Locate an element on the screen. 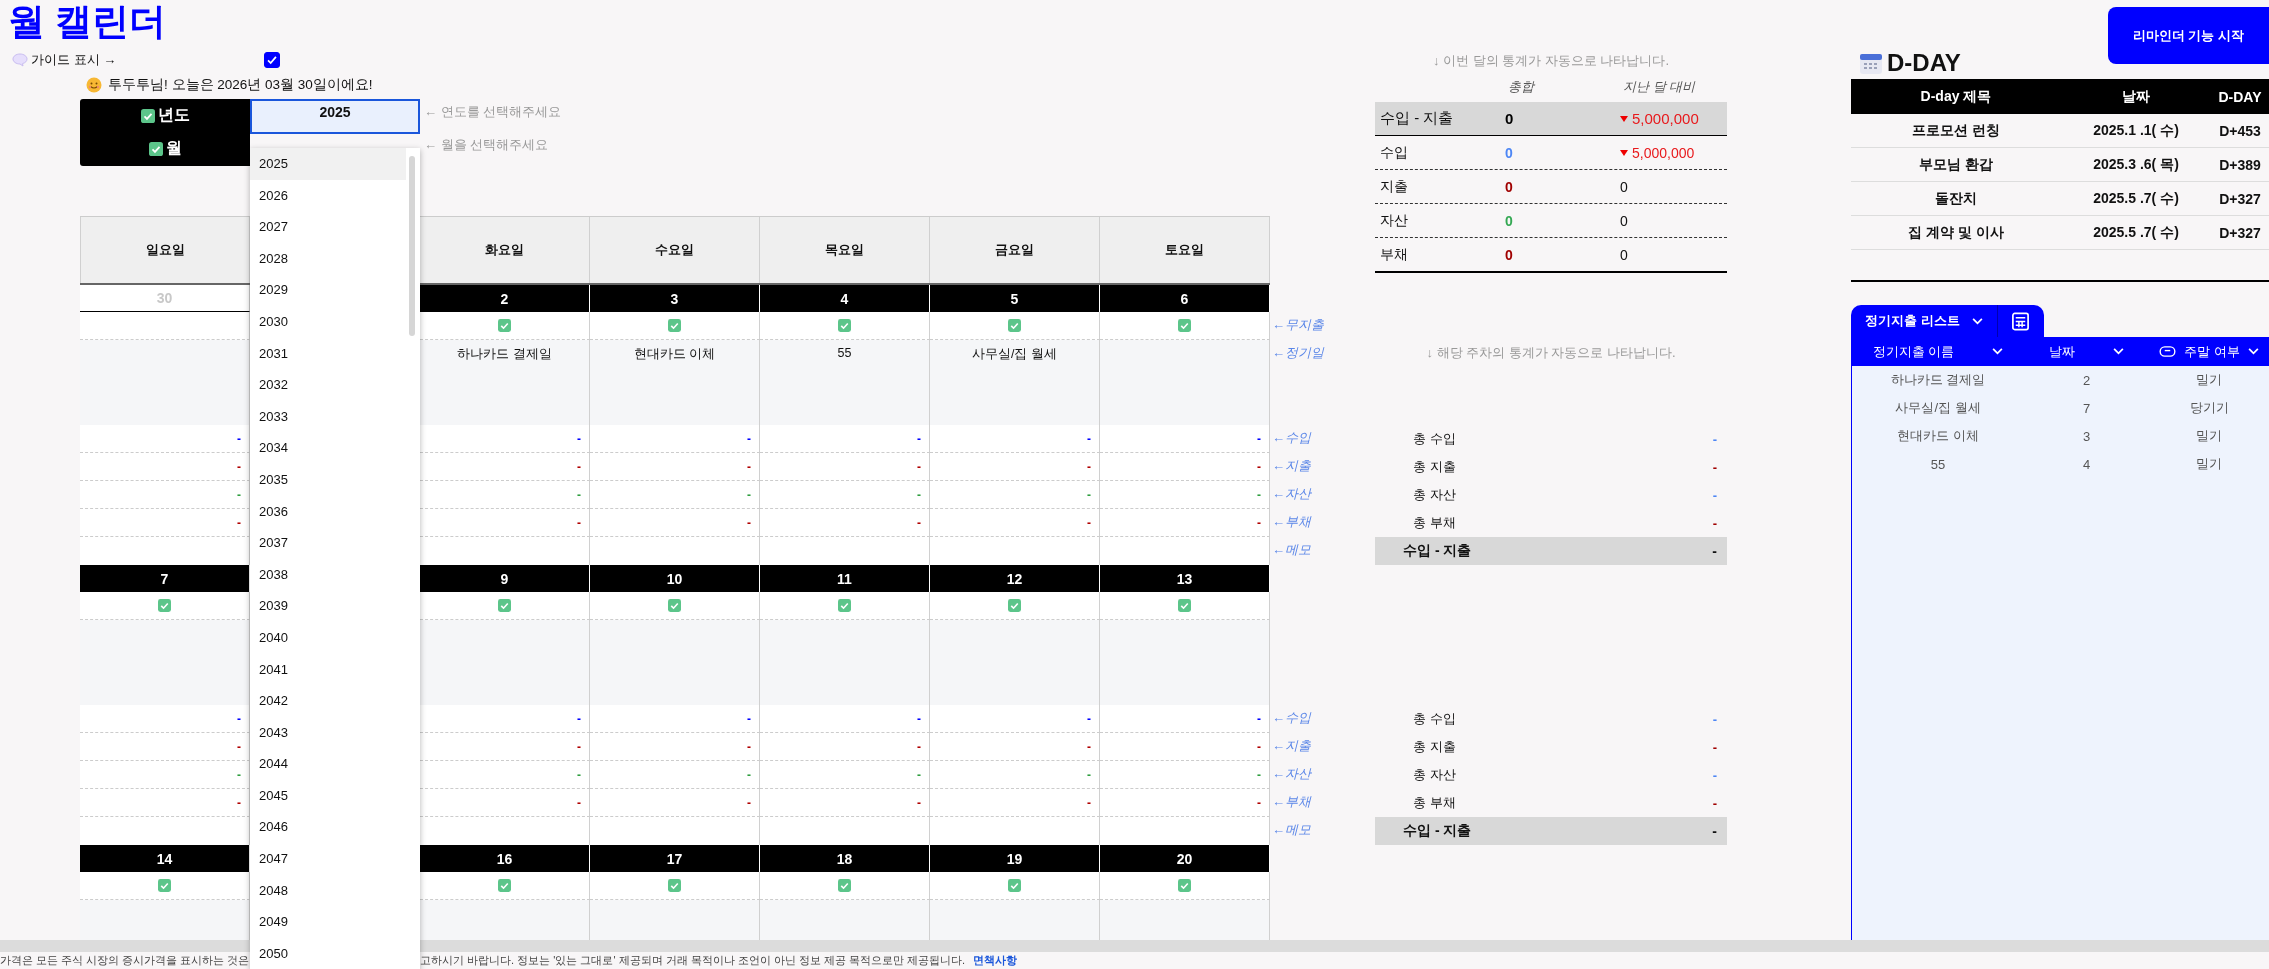 The height and width of the screenshot is (969, 2269). dropdown-option: 2042 is located at coordinates (328, 701).